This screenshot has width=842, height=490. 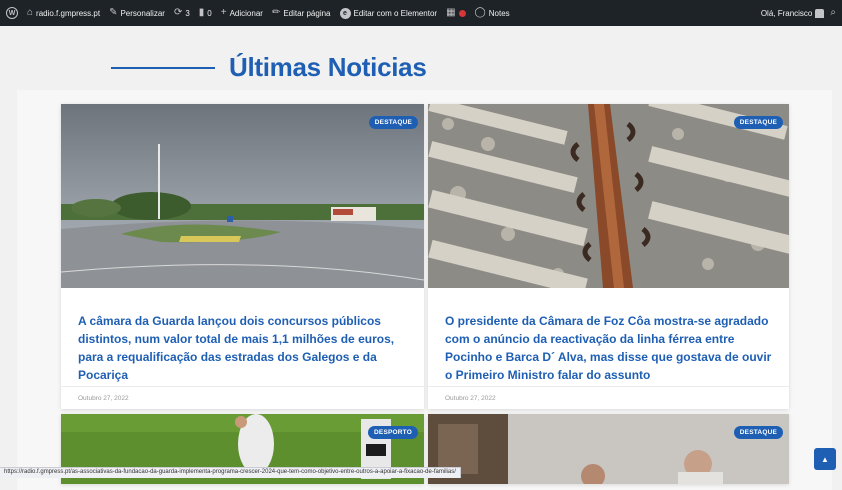 I want to click on admin-site-link: ⌂ radio.f.gmpress.pt, so click(x=63, y=13).